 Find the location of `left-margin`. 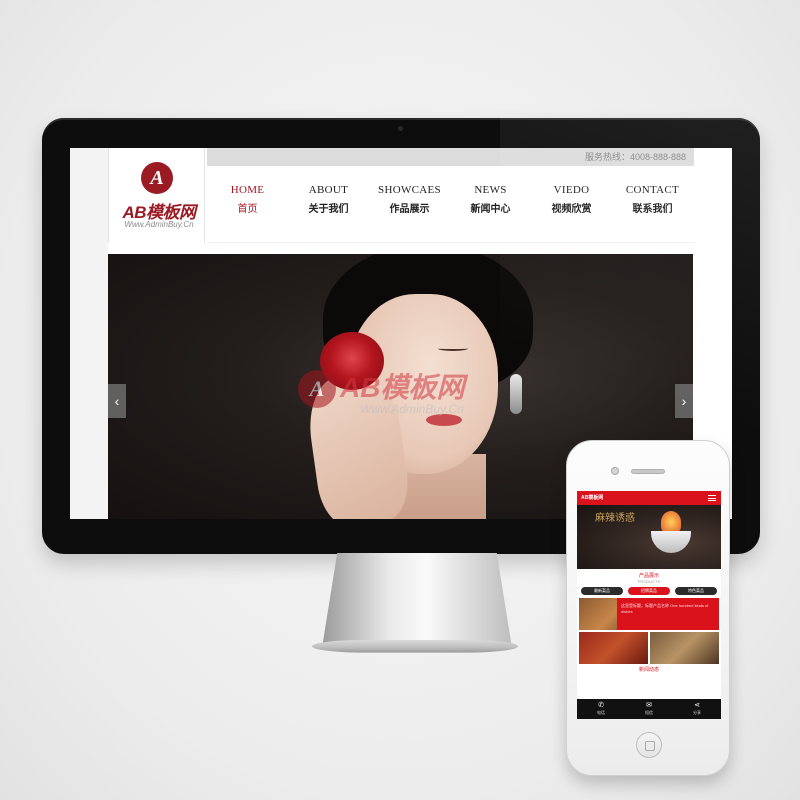

left-margin is located at coordinates (89, 333).